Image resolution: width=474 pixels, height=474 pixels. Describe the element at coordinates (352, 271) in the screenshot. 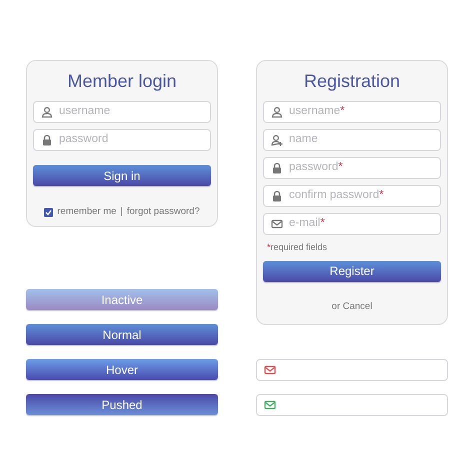

I see `register-button: Register` at that location.